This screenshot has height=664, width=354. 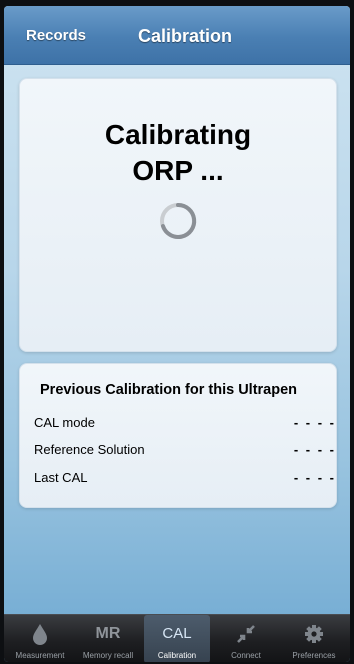 I want to click on tab-measurement: Measurement, so click(x=40, y=638).